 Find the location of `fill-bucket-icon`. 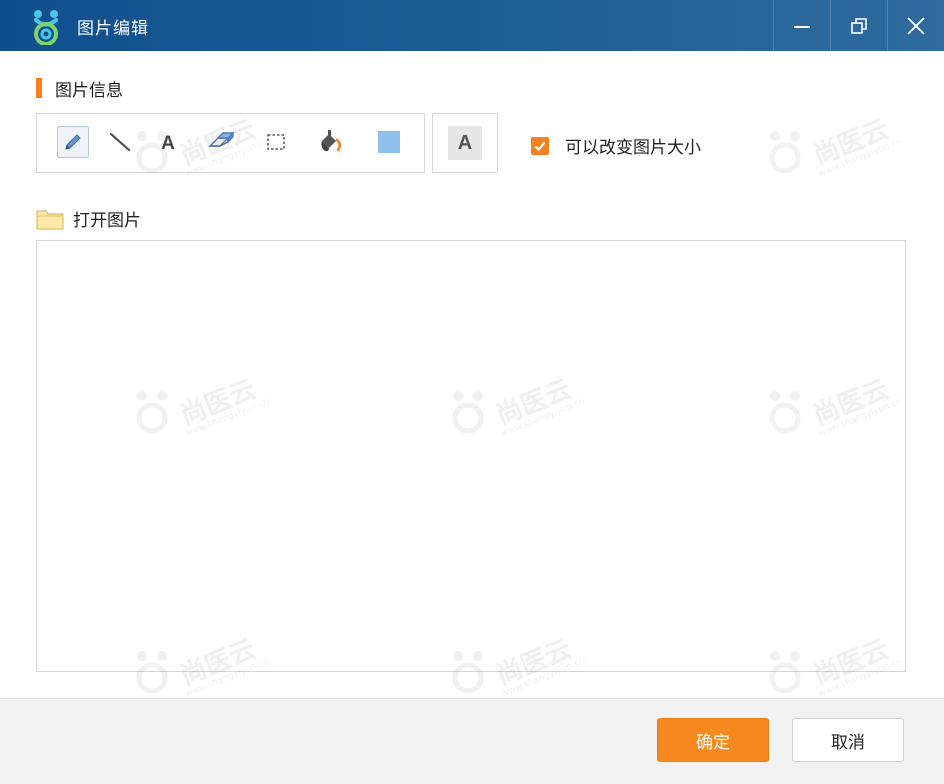

fill-bucket-icon is located at coordinates (331, 141).